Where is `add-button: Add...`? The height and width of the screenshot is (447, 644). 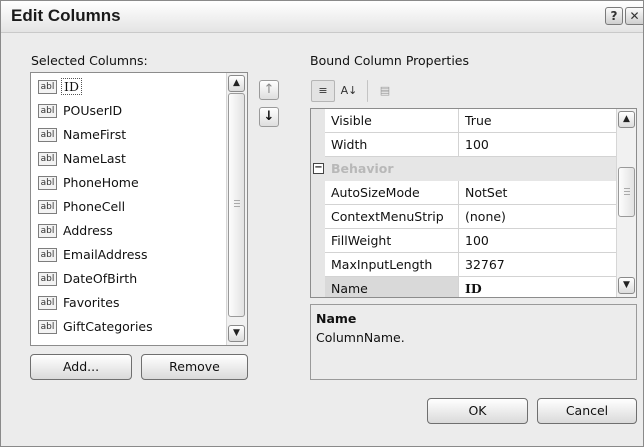
add-button: Add... is located at coordinates (81, 367).